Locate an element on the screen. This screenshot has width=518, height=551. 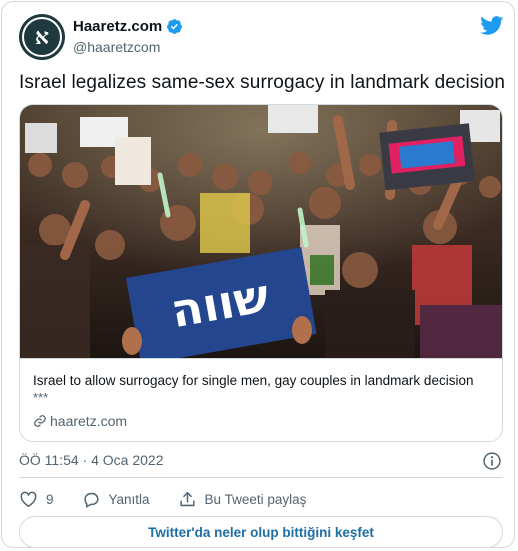
link-card-divider is located at coordinates (261, 358).